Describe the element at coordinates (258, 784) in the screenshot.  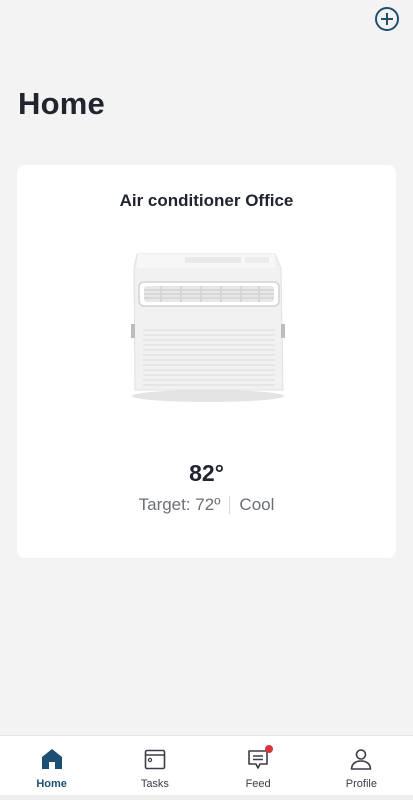
I see `tab-label: Feed` at that location.